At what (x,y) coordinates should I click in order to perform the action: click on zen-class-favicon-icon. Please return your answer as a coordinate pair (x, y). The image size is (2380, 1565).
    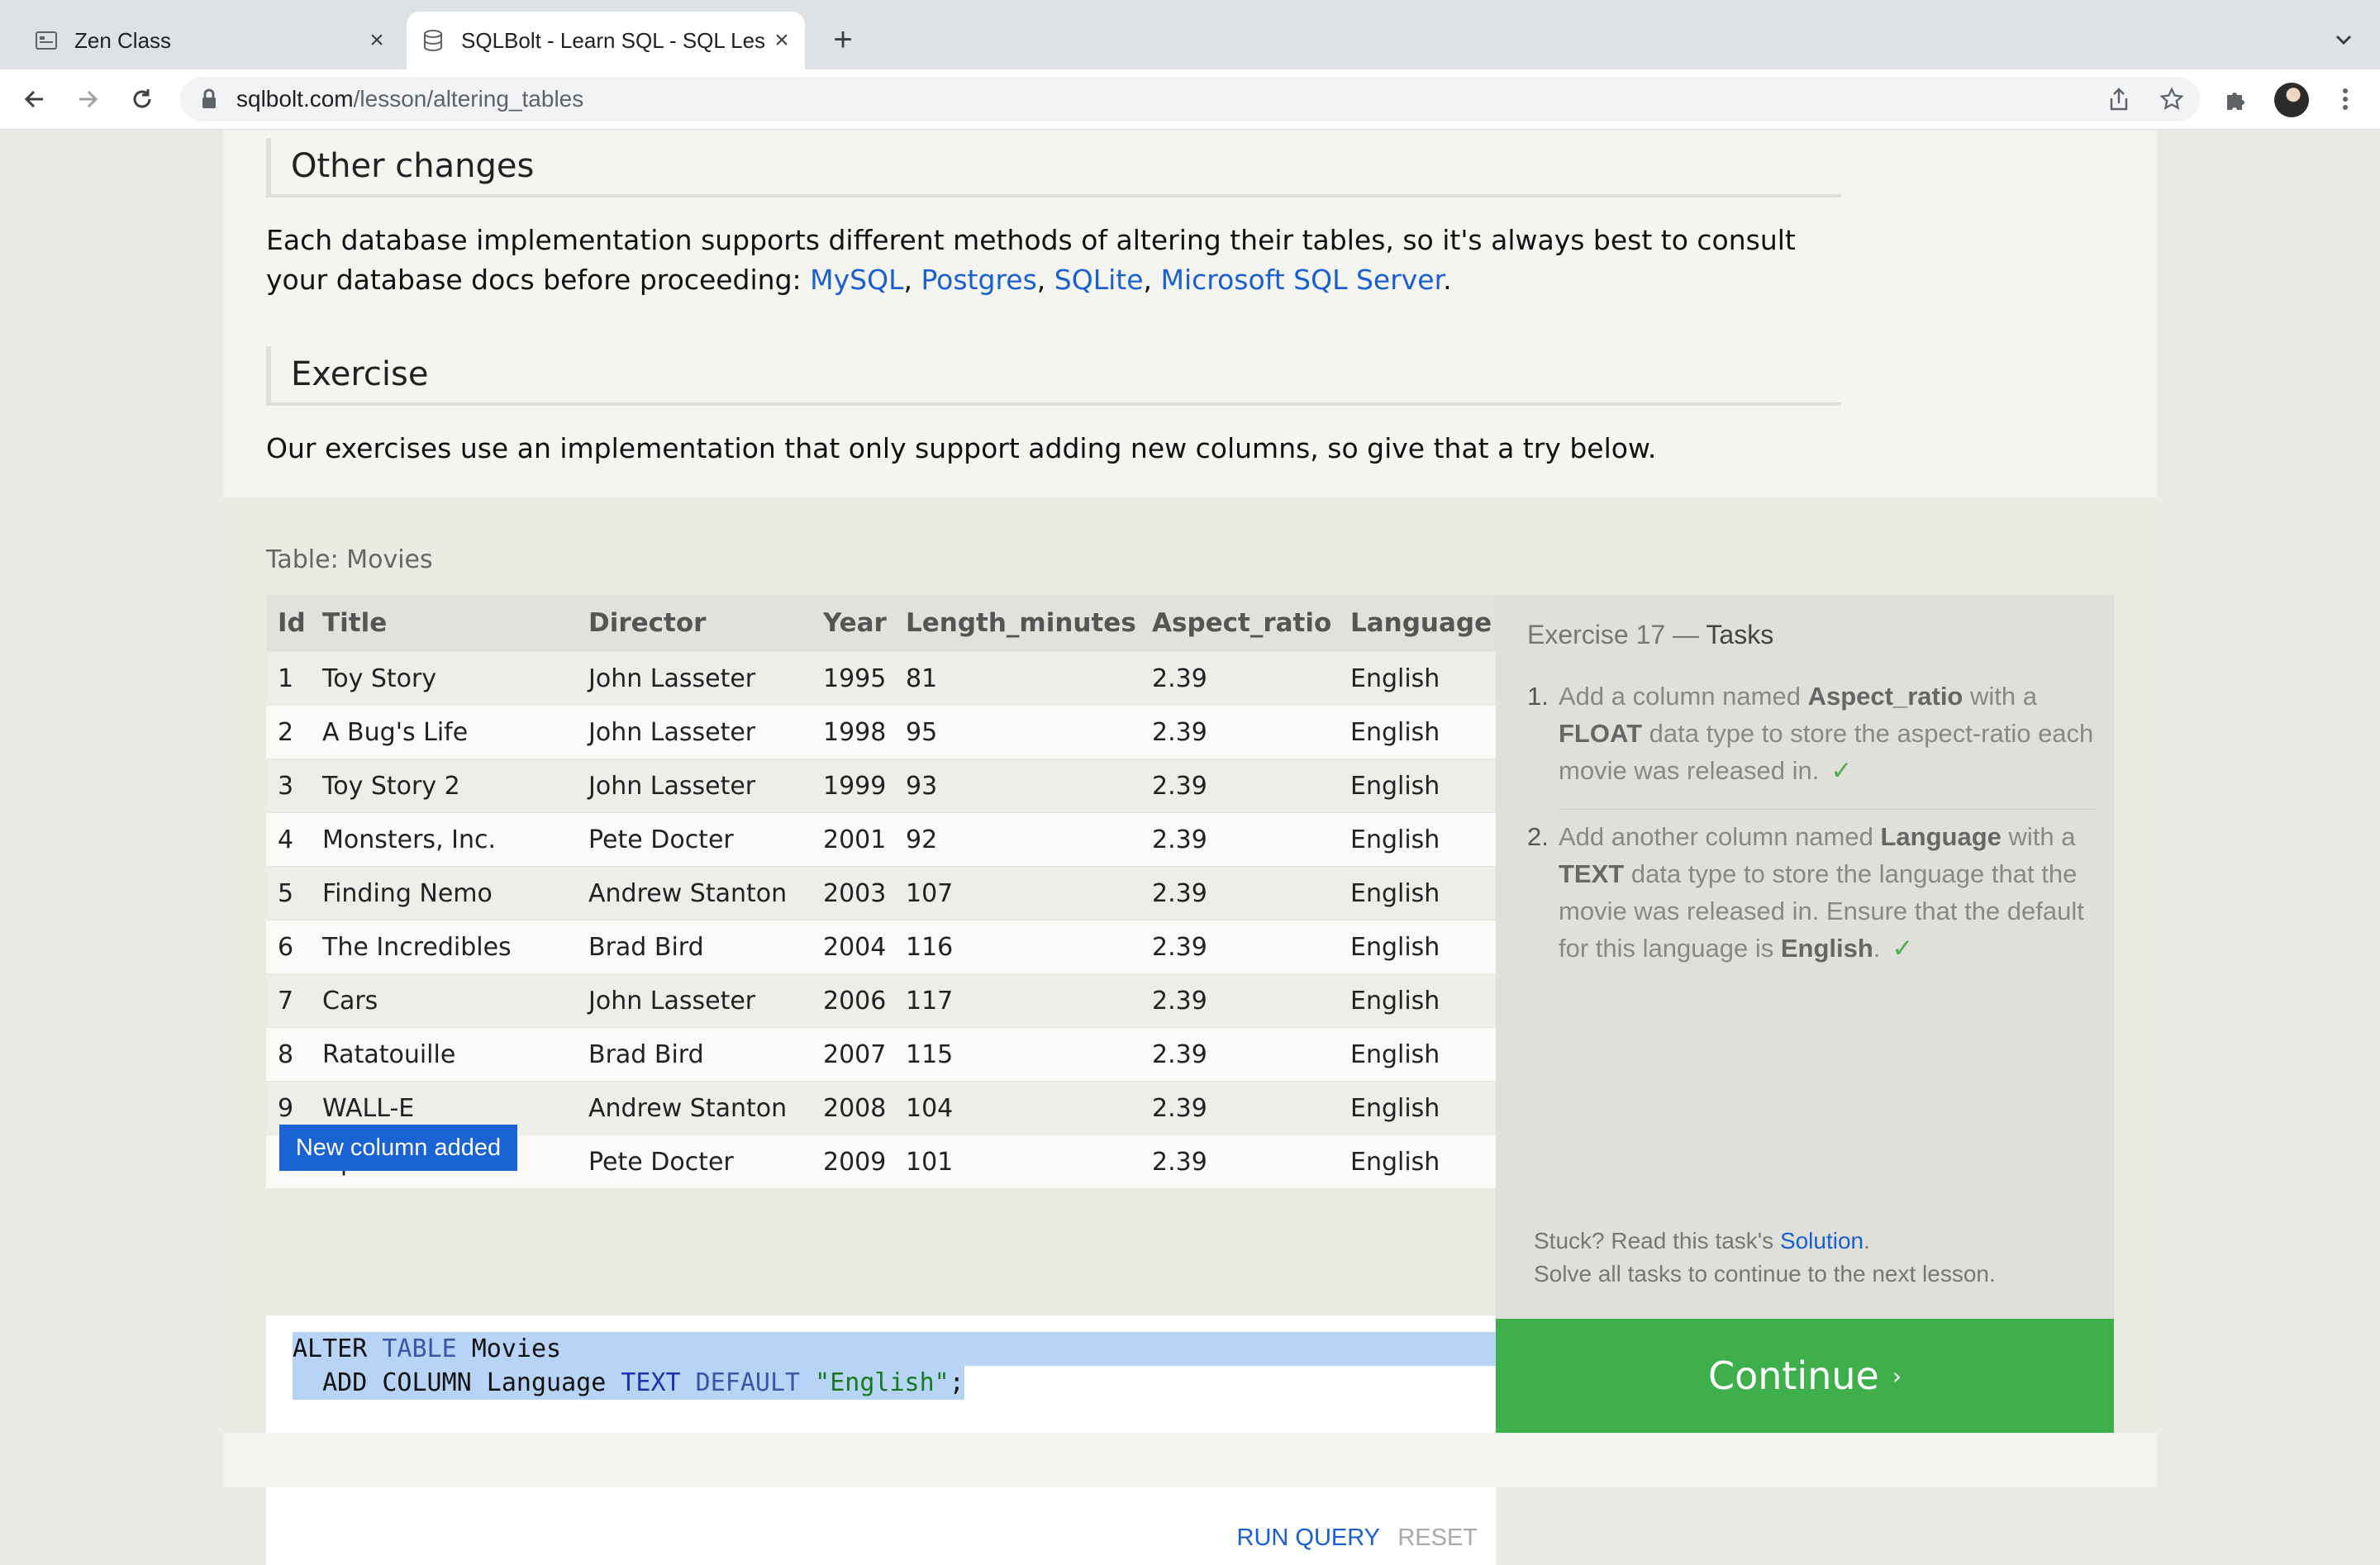
    Looking at the image, I should click on (46, 40).